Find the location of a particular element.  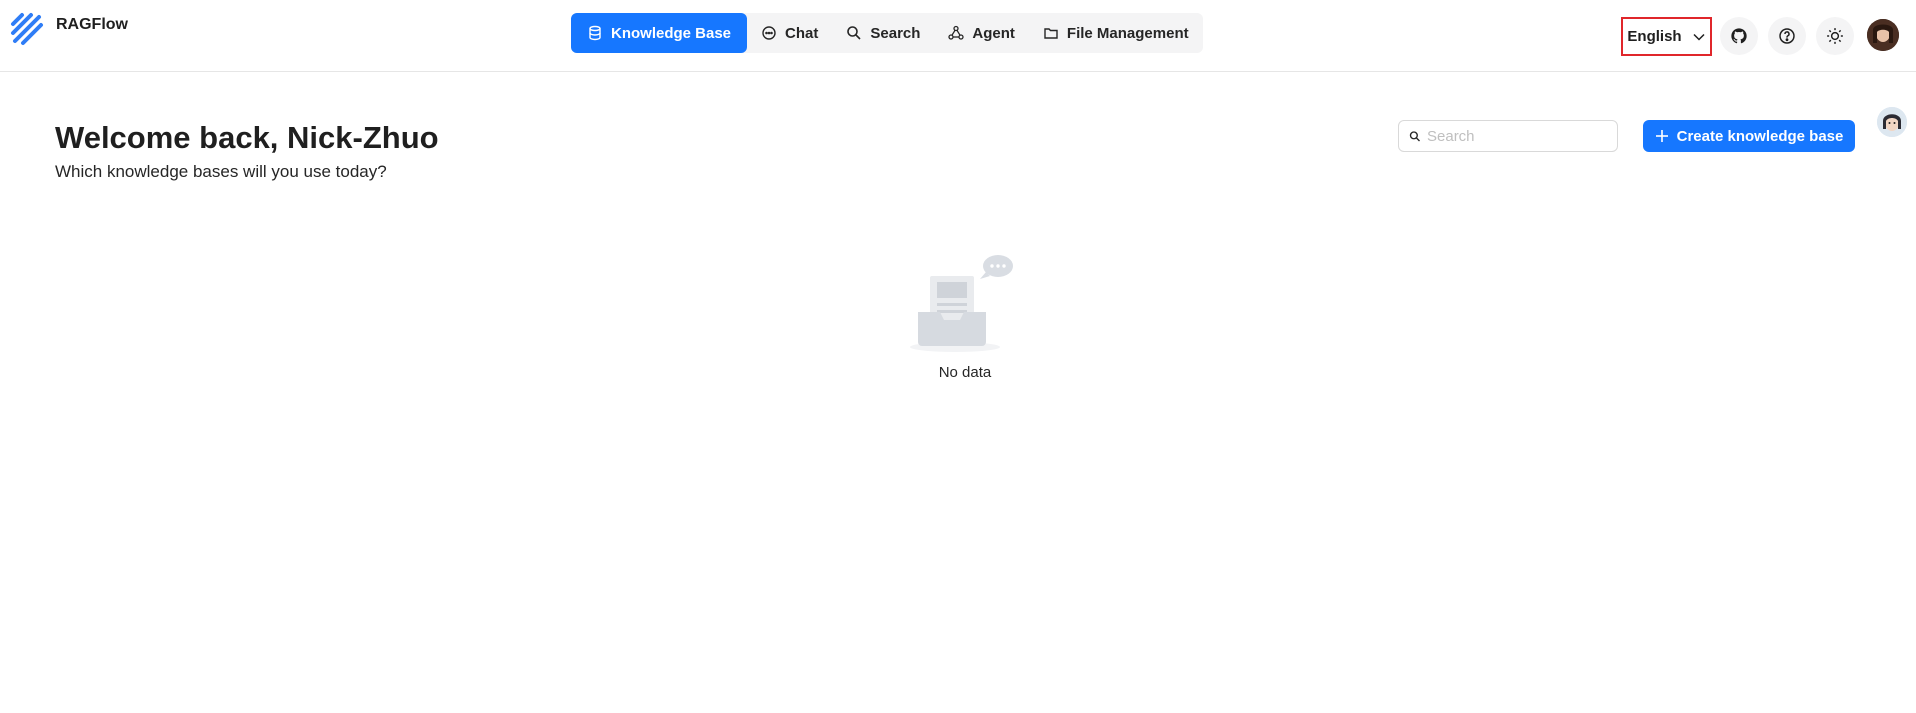

app-name: RAGFlow is located at coordinates (92, 24).